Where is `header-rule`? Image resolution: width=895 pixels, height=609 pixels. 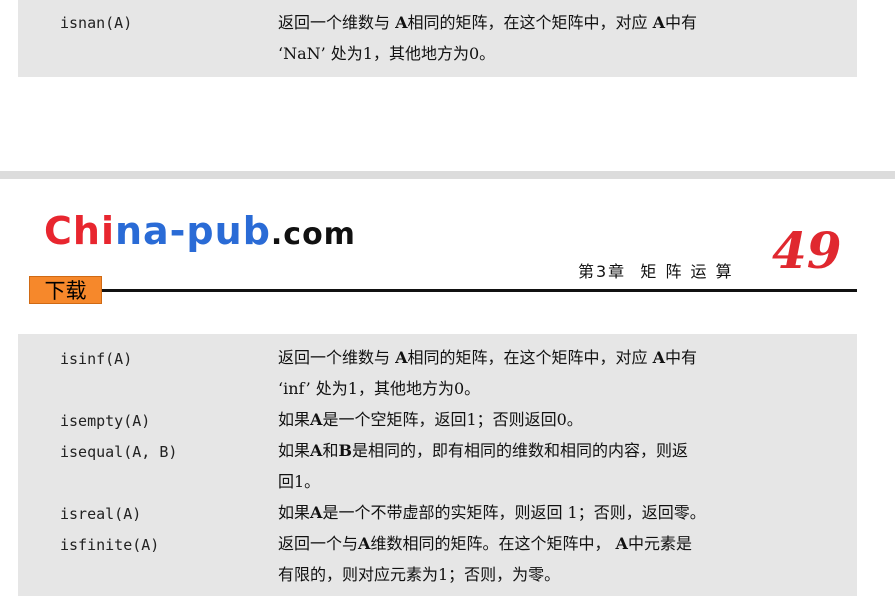 header-rule is located at coordinates (479, 290).